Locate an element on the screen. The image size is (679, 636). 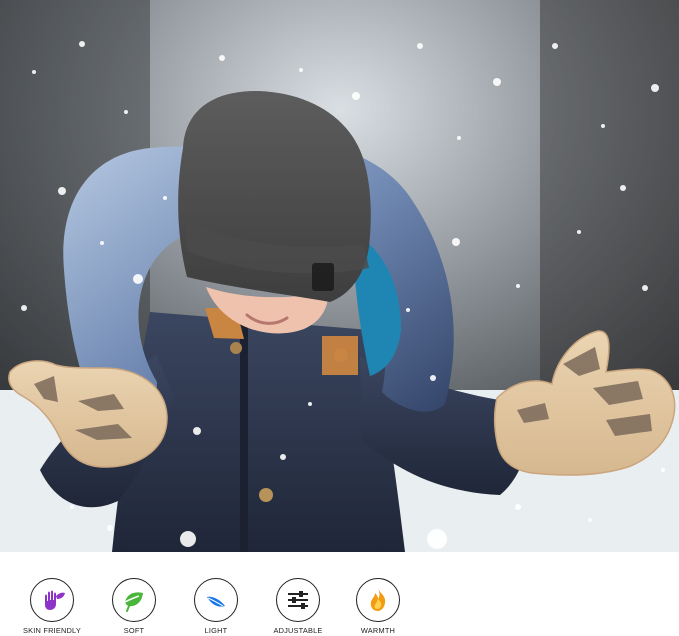
feature-adjustable: ADJUSTABLE is located at coordinates (298, 606).